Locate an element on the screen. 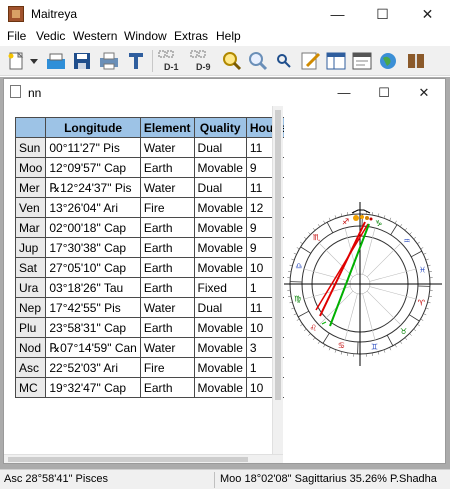 The image size is (450, 489). d9-chart-icon: D-9 is located at coordinates (204, 61).